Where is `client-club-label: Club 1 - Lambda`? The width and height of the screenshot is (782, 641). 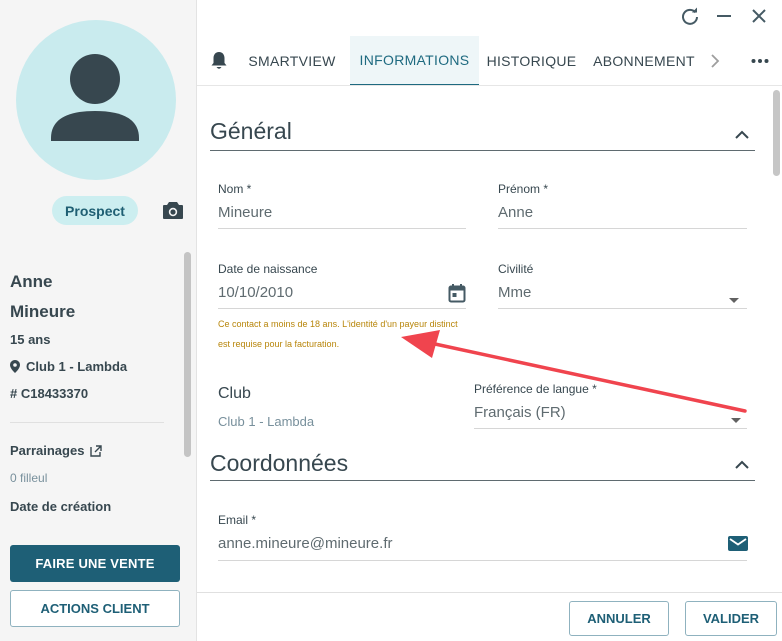 client-club-label: Club 1 - Lambda is located at coordinates (77, 366).